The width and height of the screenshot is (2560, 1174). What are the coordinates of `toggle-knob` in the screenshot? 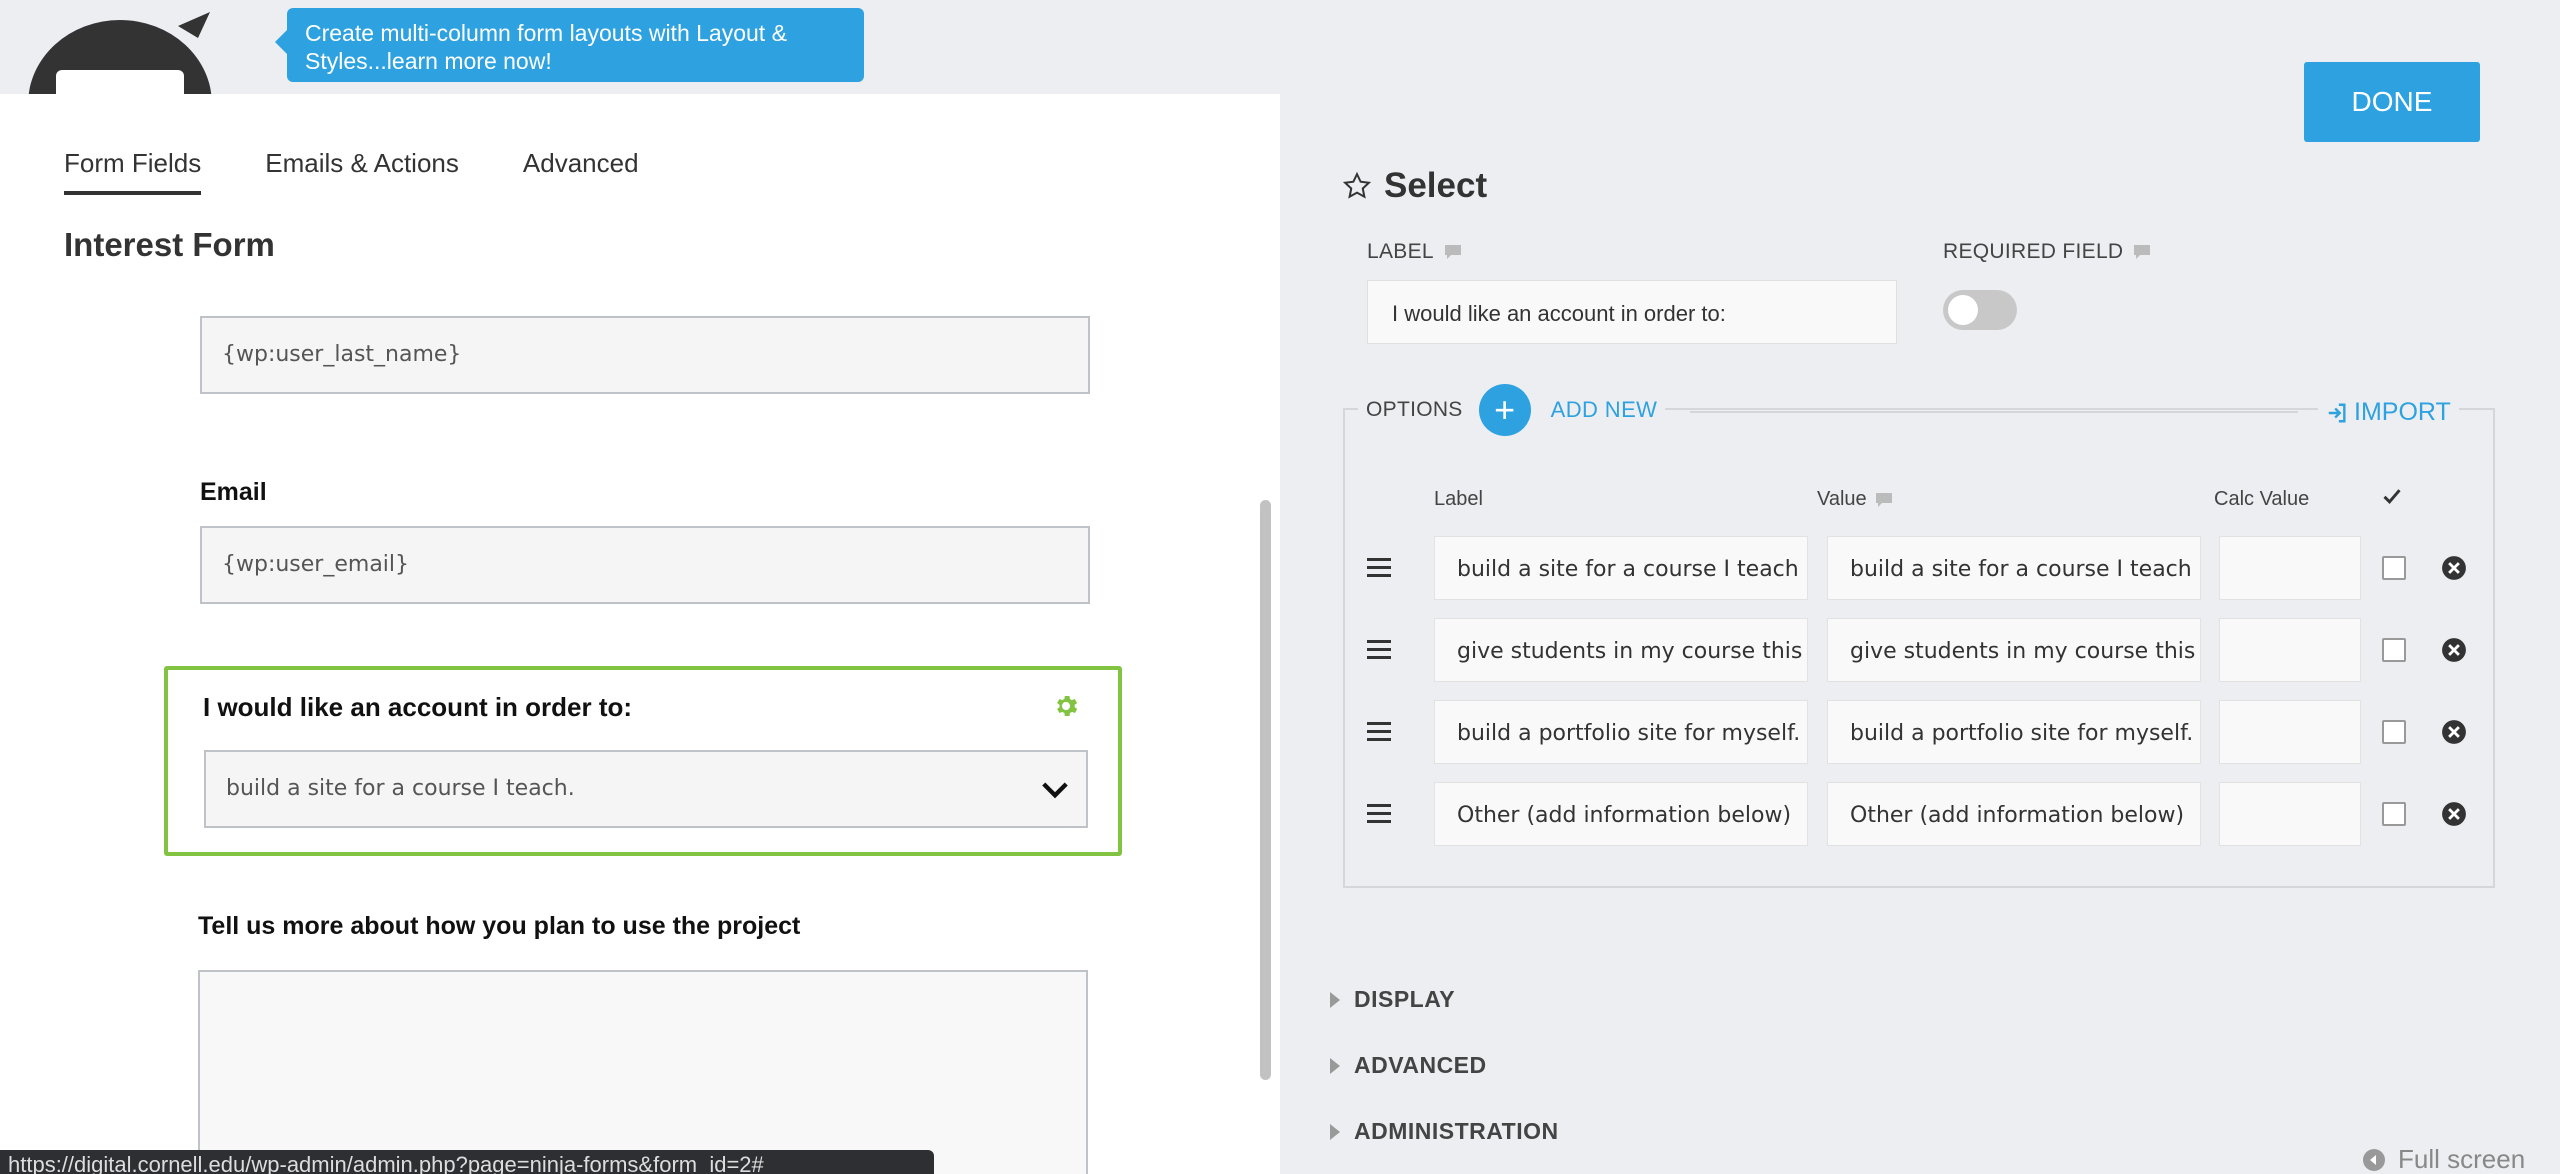 It's located at (1963, 310).